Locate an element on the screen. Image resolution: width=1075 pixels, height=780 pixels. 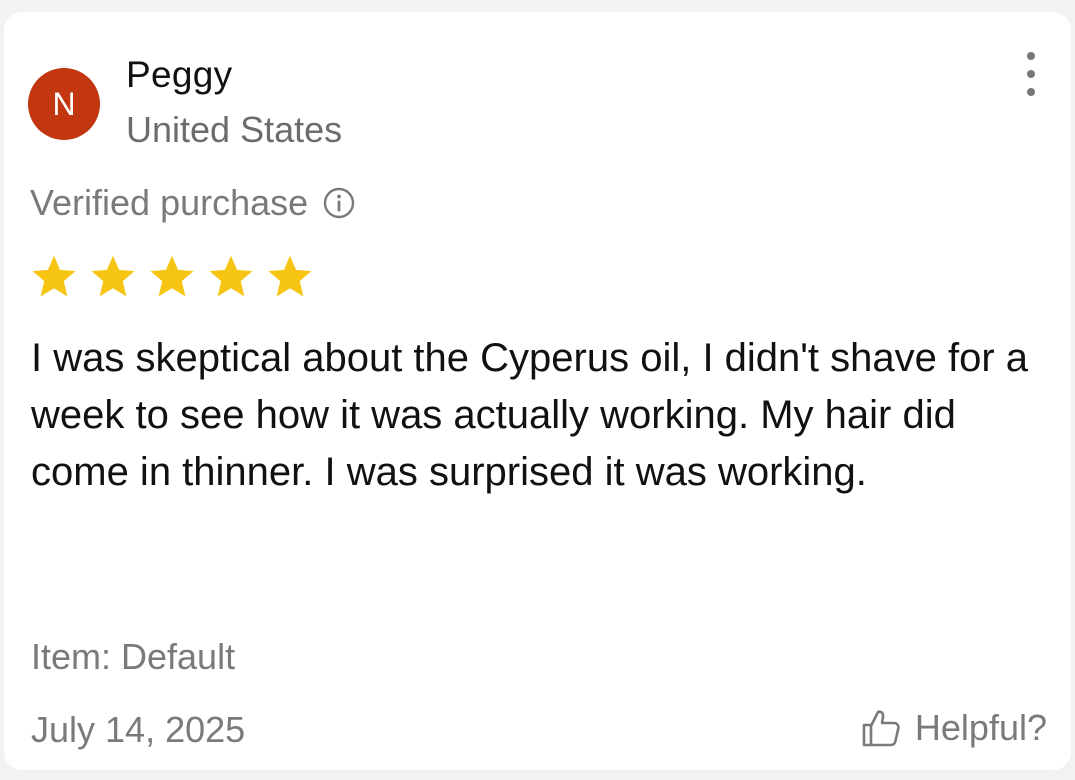
avatar-initial: N is located at coordinates (64, 103).